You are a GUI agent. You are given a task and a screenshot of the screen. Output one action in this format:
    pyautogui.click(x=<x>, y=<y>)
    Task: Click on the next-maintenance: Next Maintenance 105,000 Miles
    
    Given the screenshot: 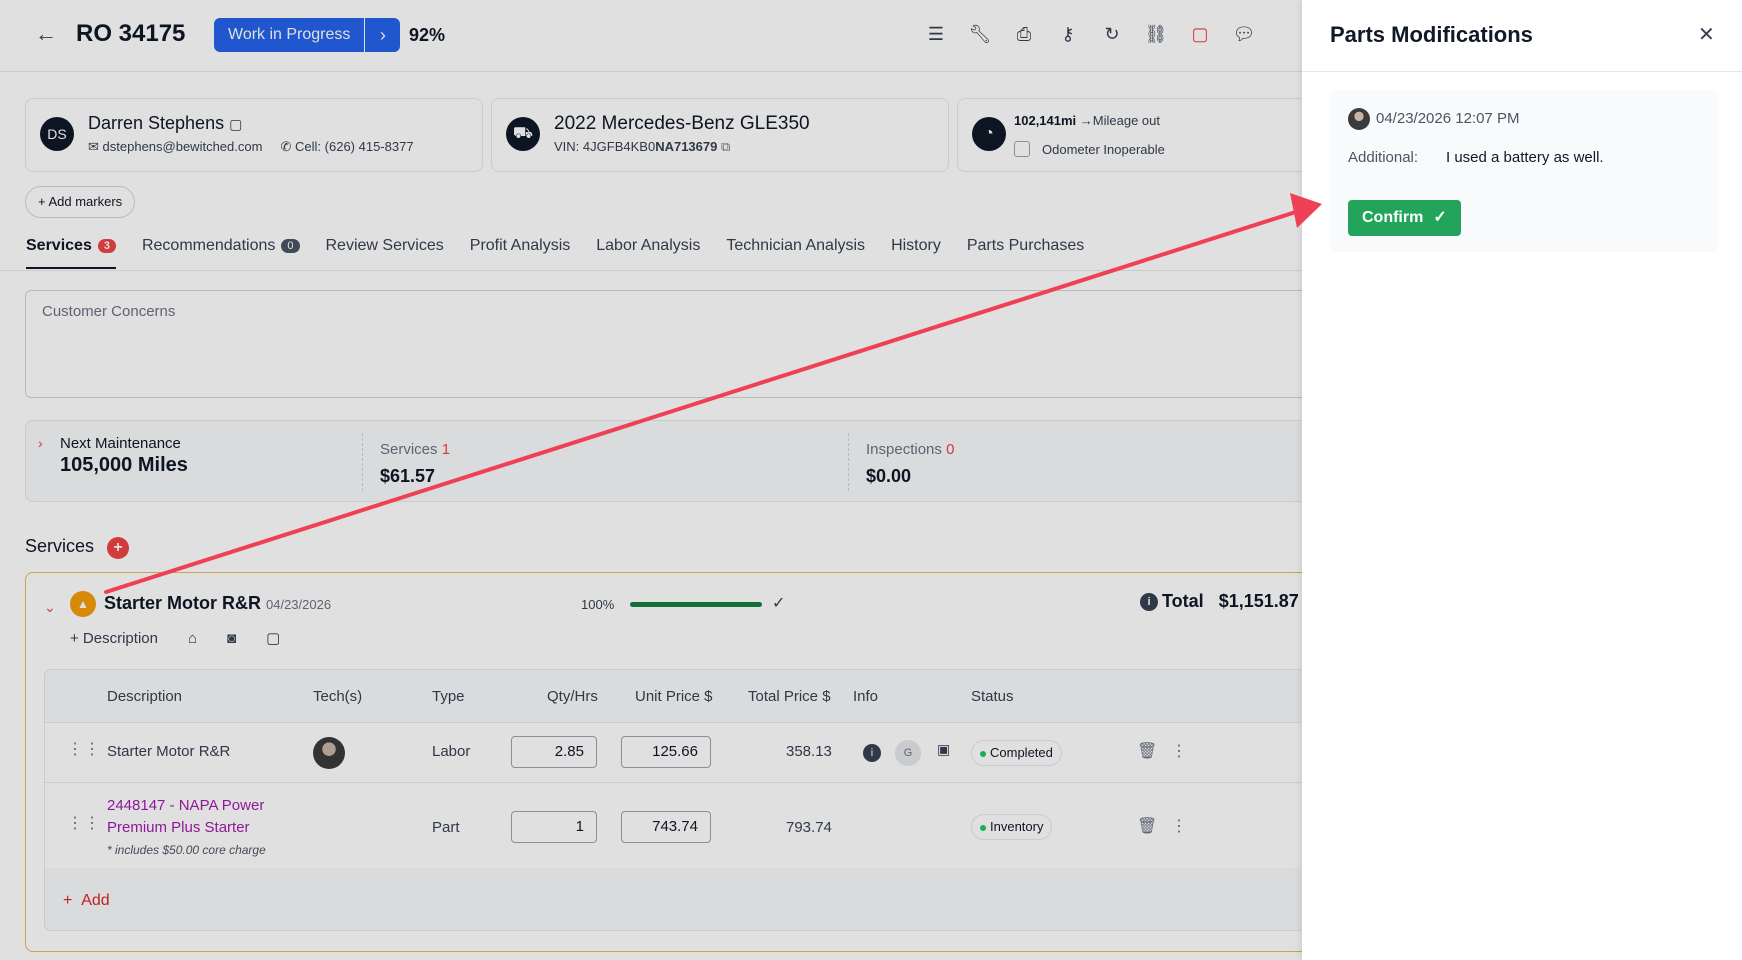 What is the action you would take?
    pyautogui.click(x=124, y=456)
    